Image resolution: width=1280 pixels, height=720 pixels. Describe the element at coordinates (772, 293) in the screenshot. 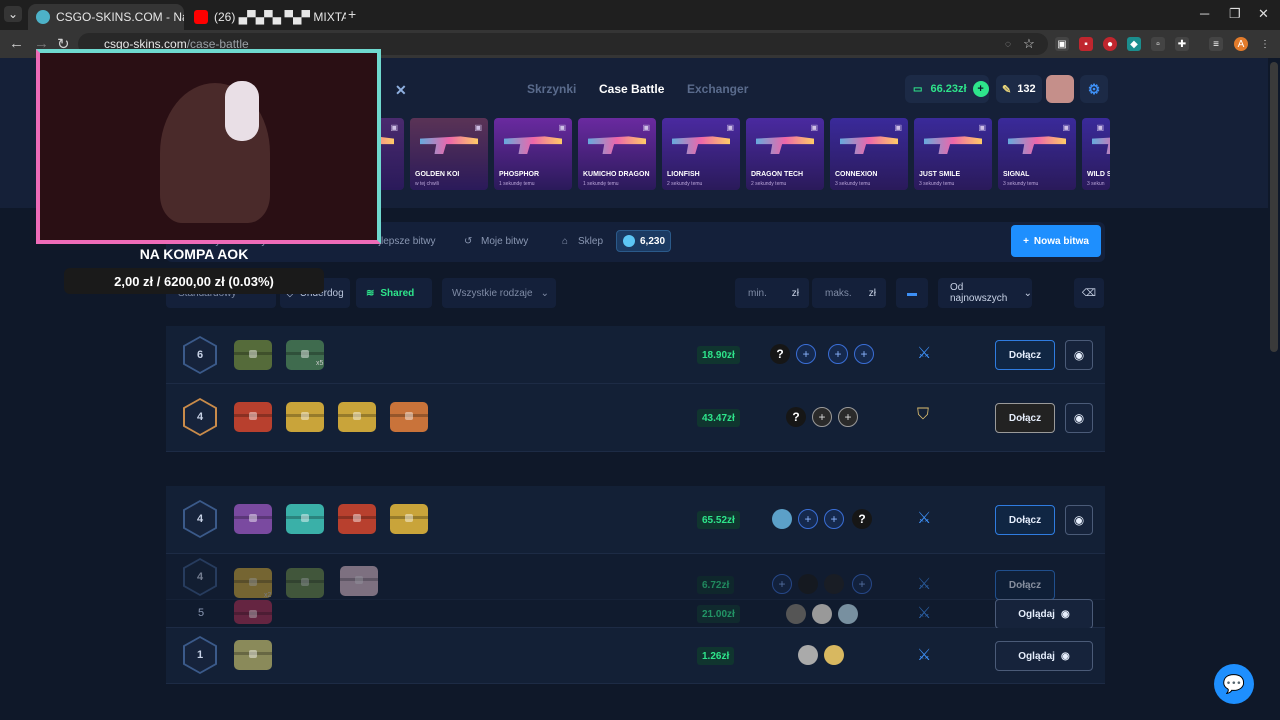

I see `min-price-field: min. zł` at that location.